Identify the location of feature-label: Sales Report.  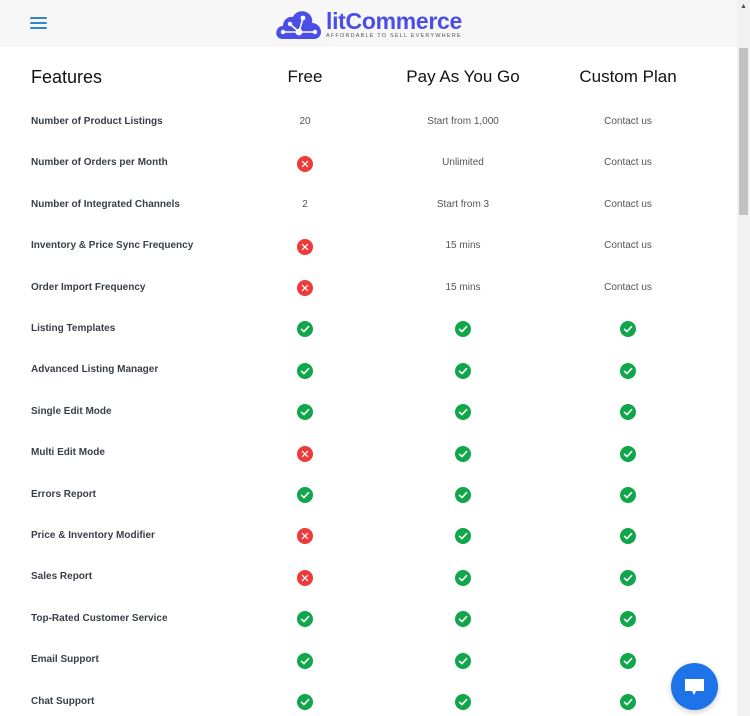
(62, 577).